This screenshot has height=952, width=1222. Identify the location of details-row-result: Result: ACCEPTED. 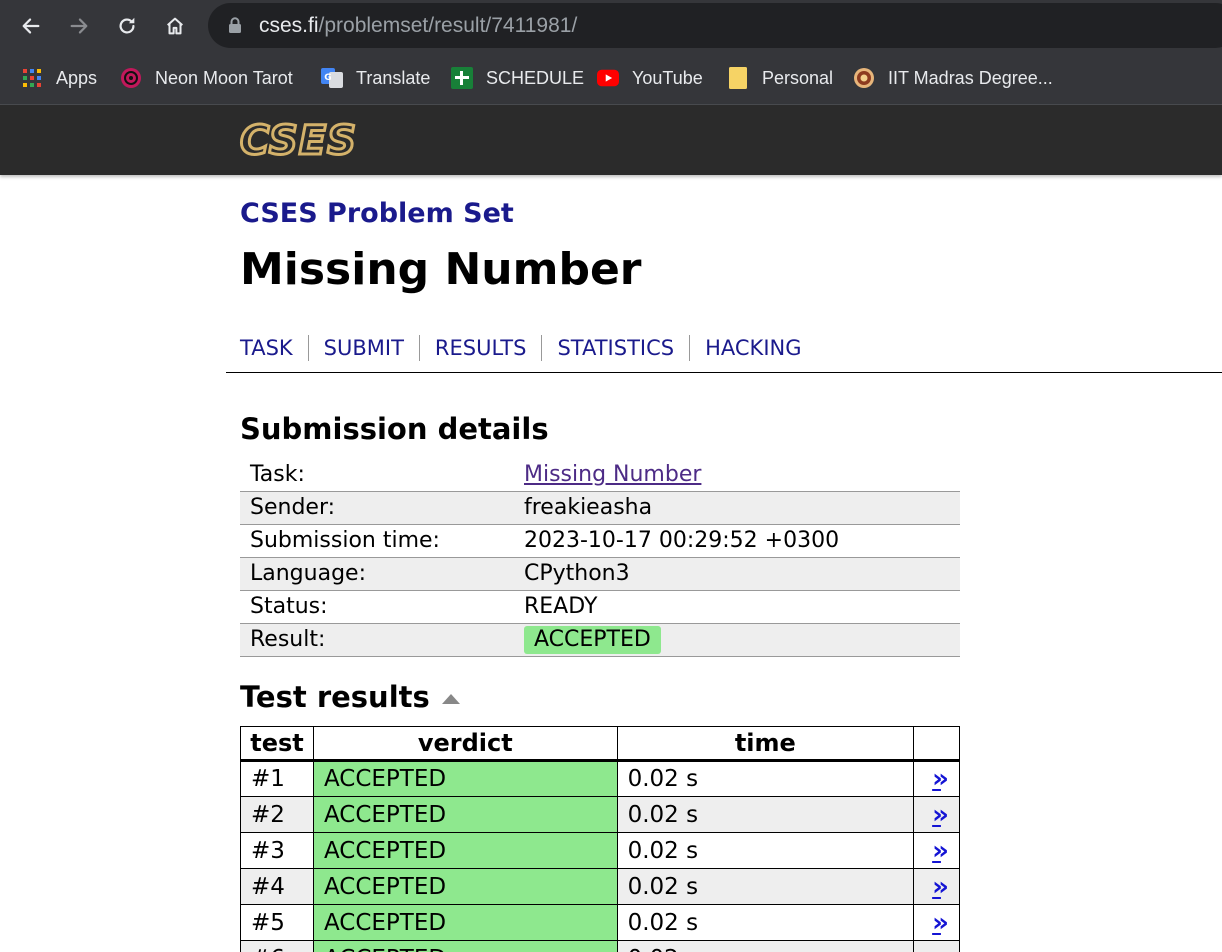
(600, 640).